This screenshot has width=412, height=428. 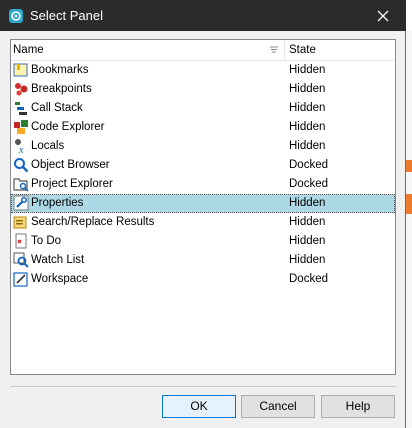 I want to click on properties-icon, so click(x=21, y=203).